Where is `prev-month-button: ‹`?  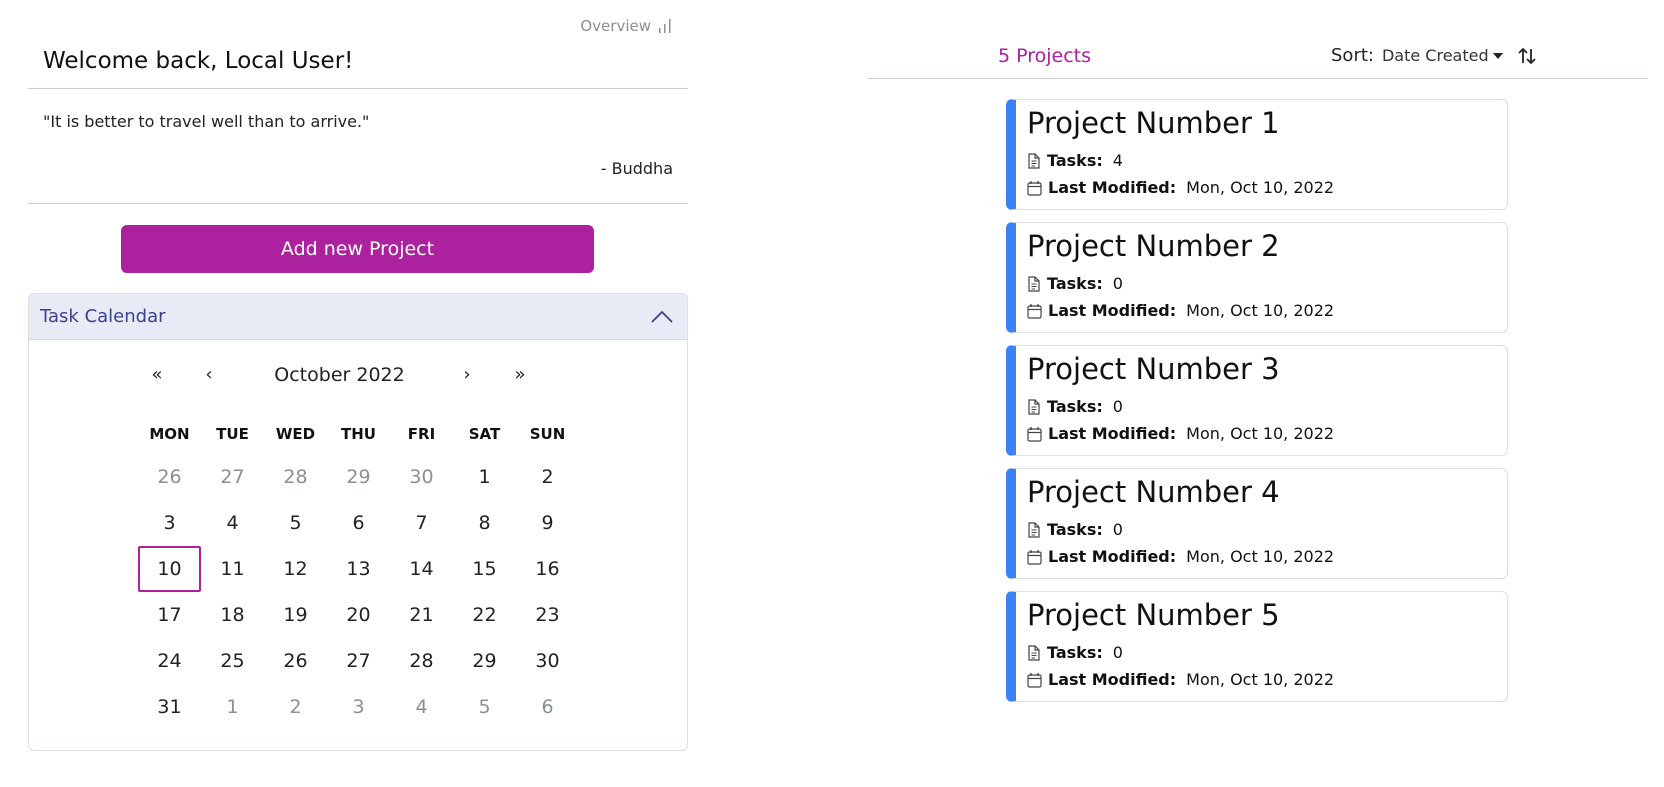
prev-month-button: ‹ is located at coordinates (209, 374).